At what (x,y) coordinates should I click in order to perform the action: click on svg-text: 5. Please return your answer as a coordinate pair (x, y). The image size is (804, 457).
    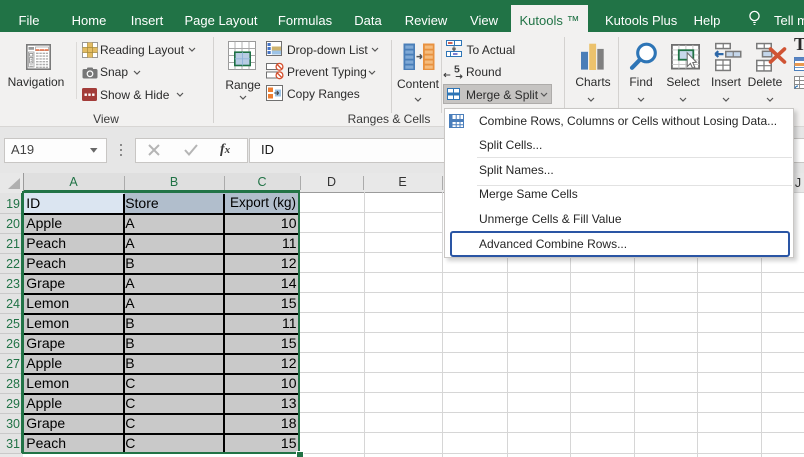
    Looking at the image, I should click on (457, 70).